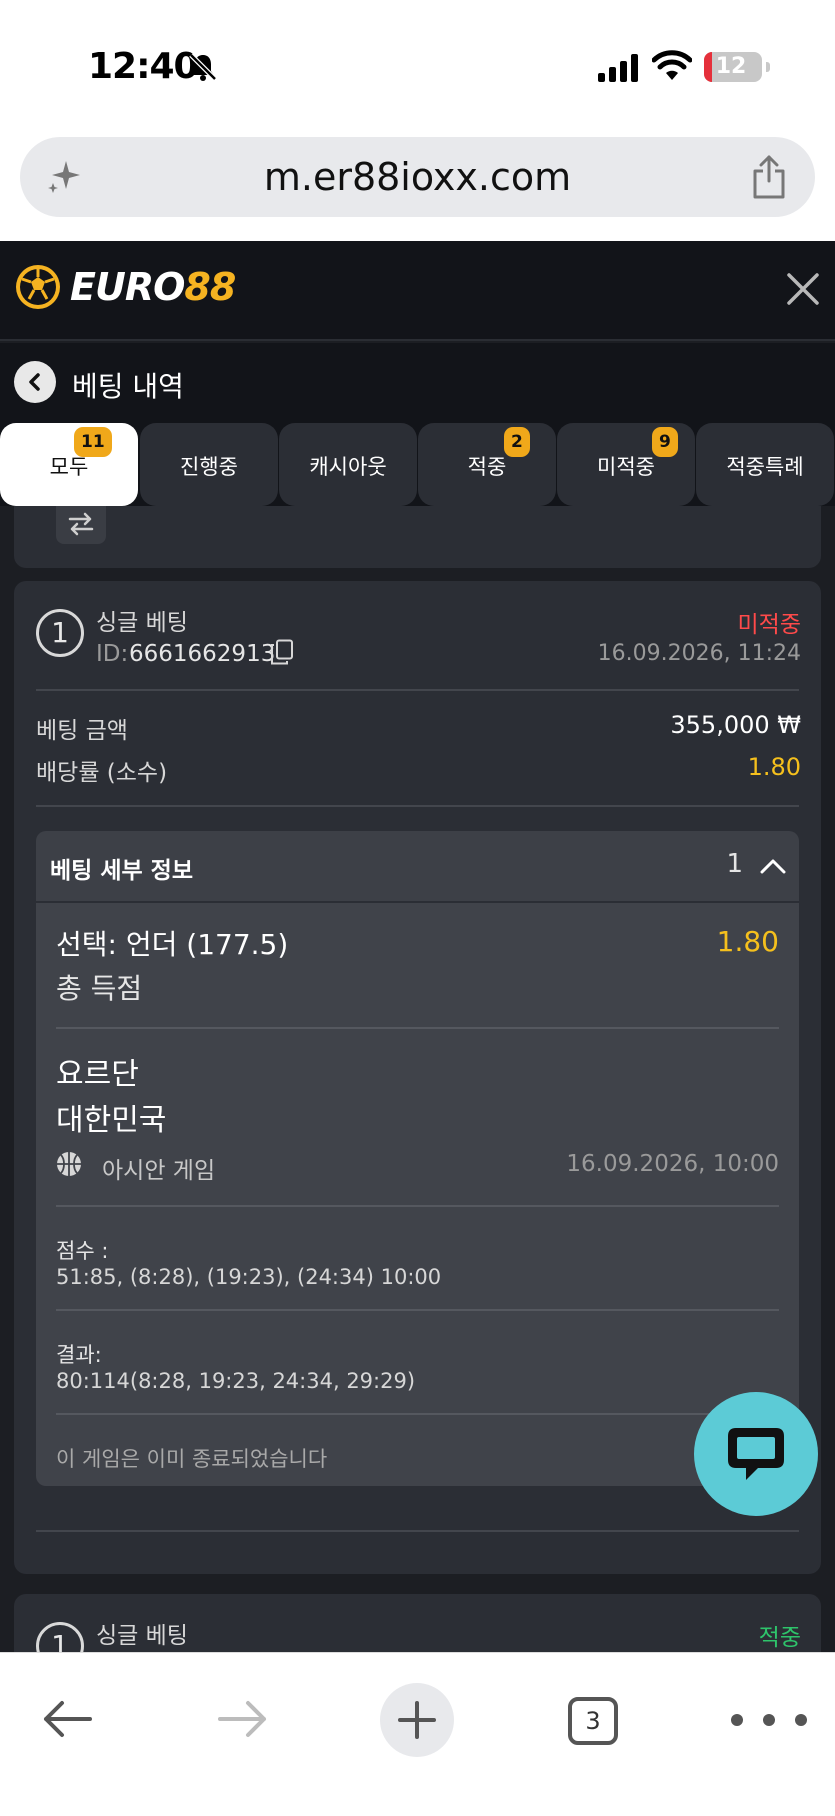 The height and width of the screenshot is (1816, 835). I want to click on basketball-icon, so click(69, 1164).